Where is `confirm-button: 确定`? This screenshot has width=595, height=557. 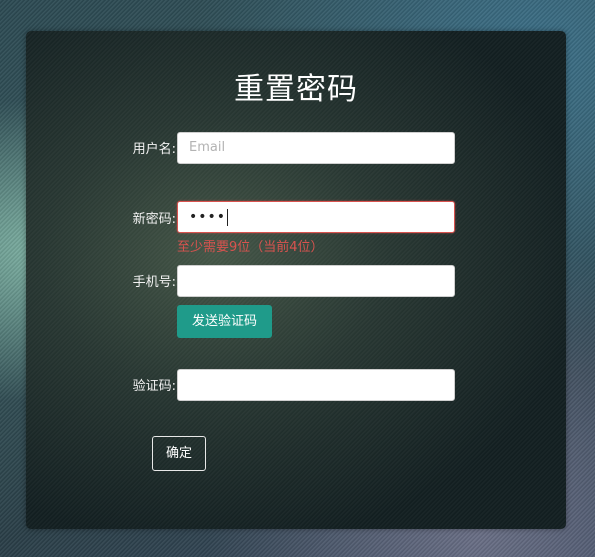 confirm-button: 确定 is located at coordinates (179, 453).